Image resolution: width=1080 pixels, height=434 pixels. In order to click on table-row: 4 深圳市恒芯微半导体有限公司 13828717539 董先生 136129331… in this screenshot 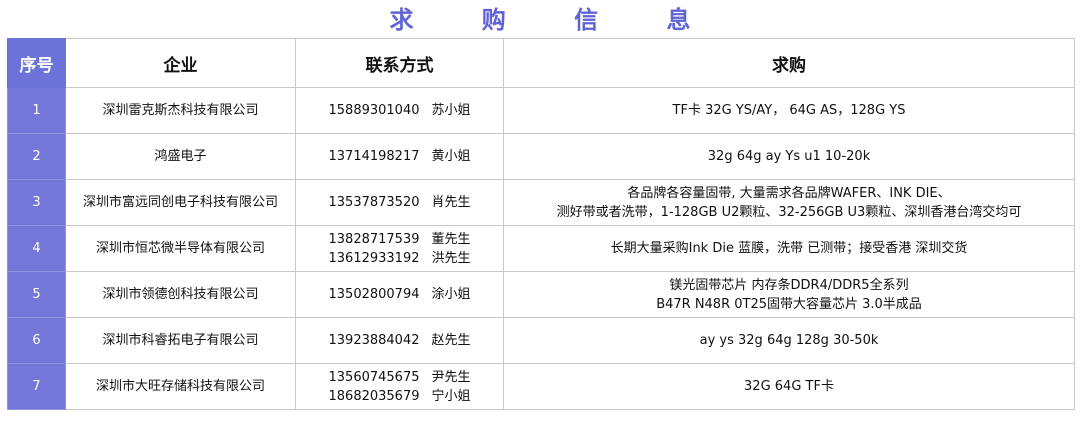, I will do `click(541, 248)`.